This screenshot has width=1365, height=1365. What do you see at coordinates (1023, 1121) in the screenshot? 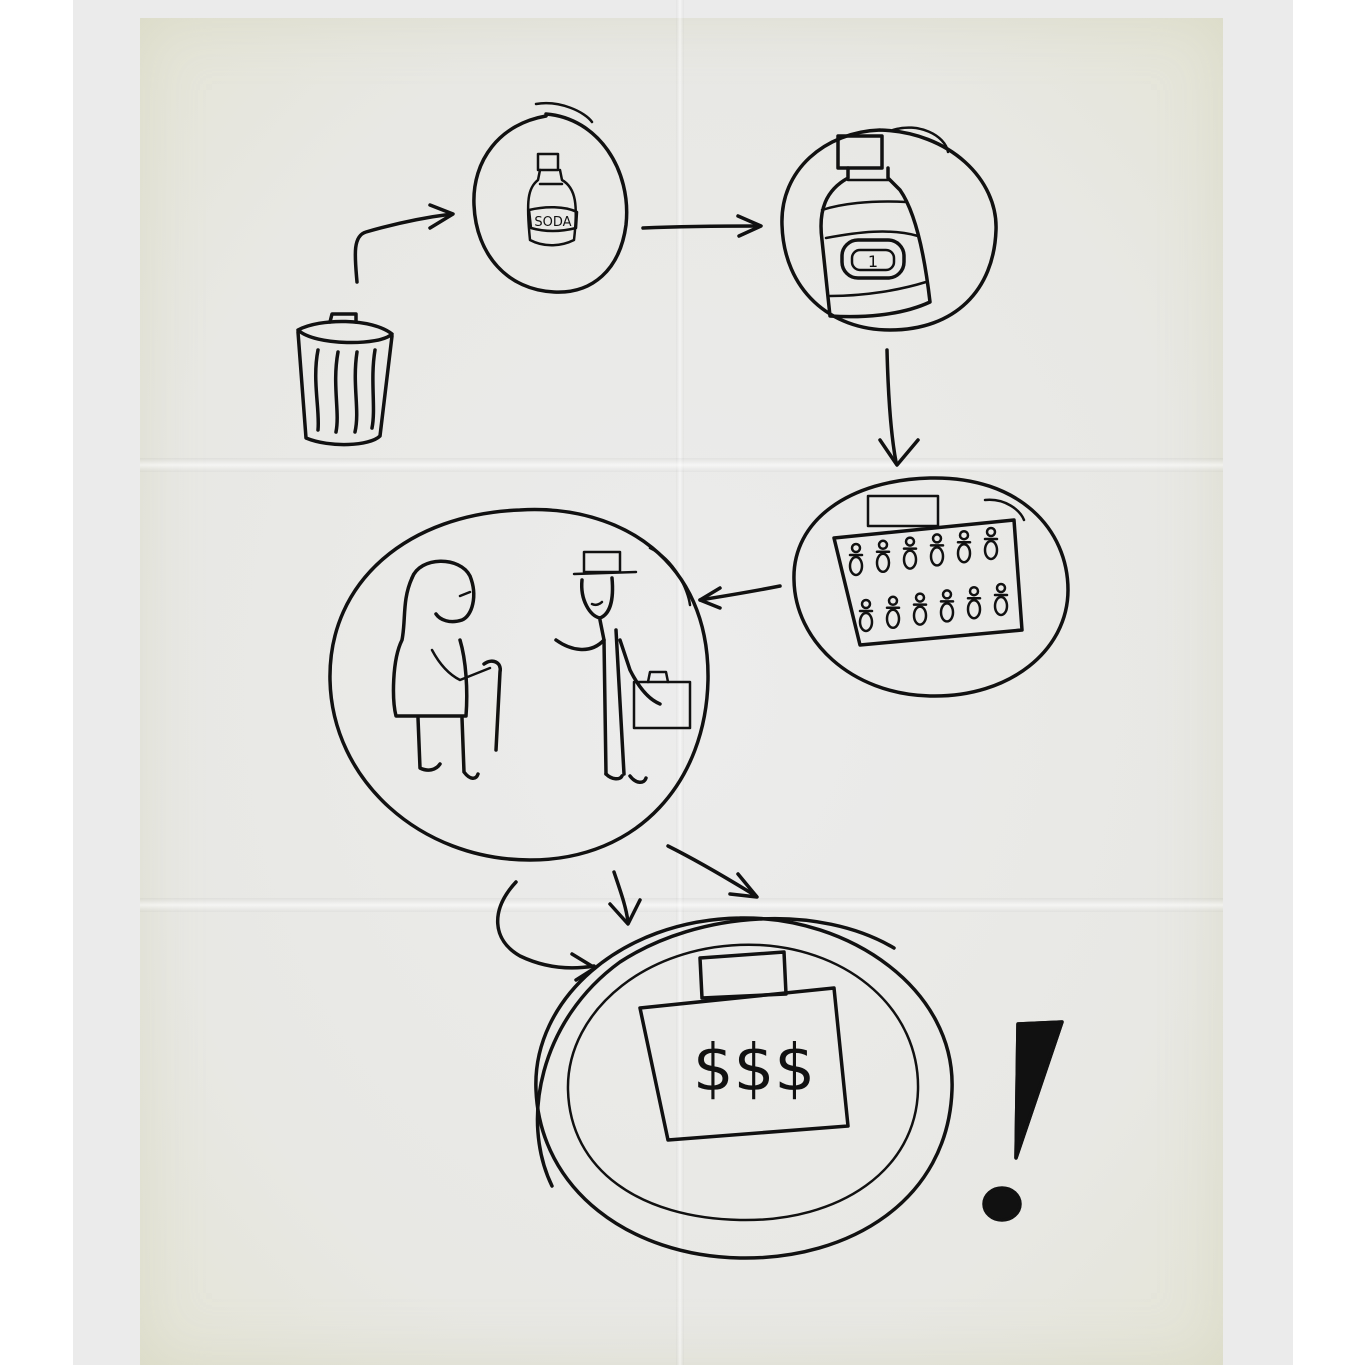
I see `exclamation-mark-icon: !` at bounding box center [1023, 1121].